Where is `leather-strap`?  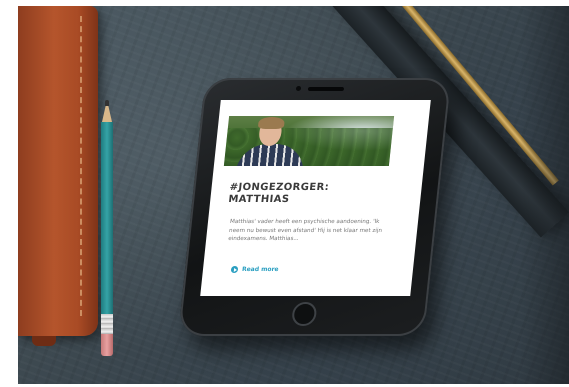
leather-strap is located at coordinates (44, 341).